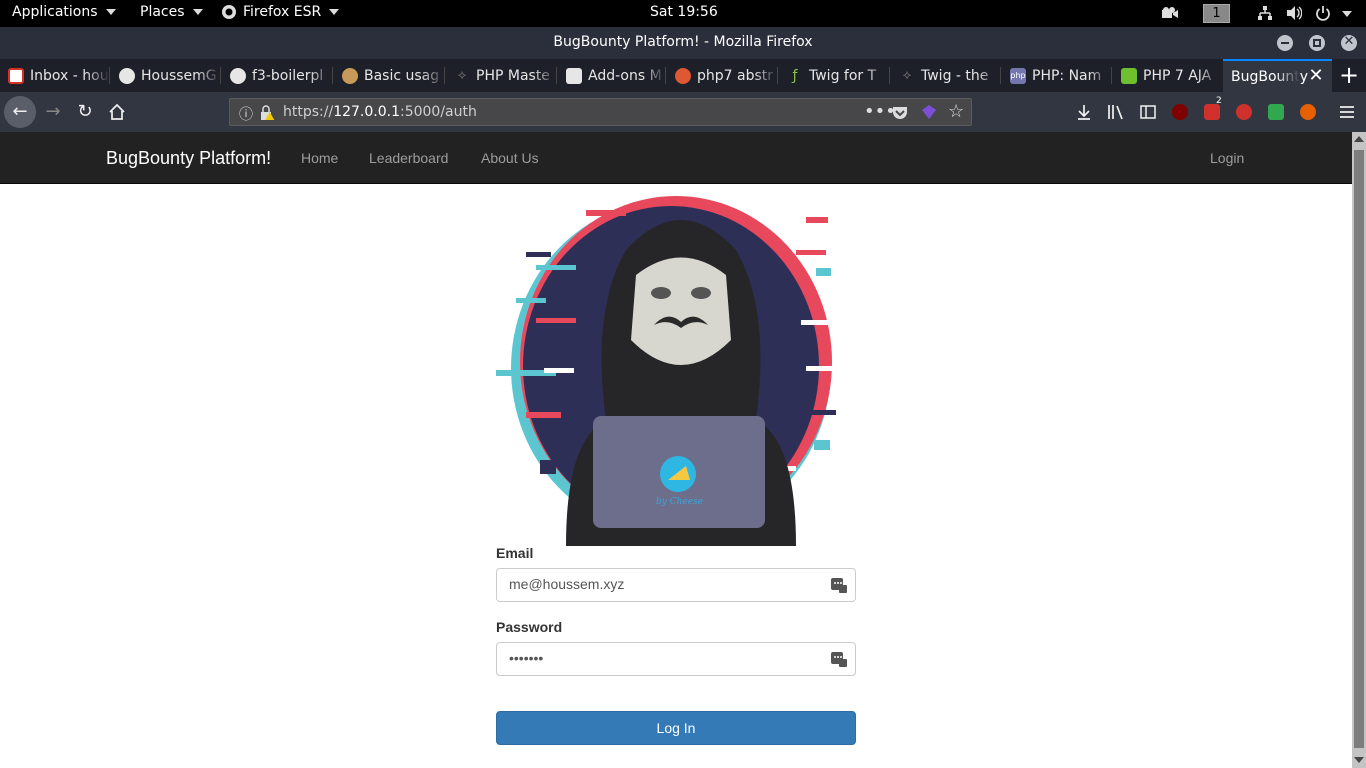 Image resolution: width=1366 pixels, height=768 pixels. Describe the element at coordinates (612, 75) in the screenshot. I see `tab-addons: Add-ons M` at that location.